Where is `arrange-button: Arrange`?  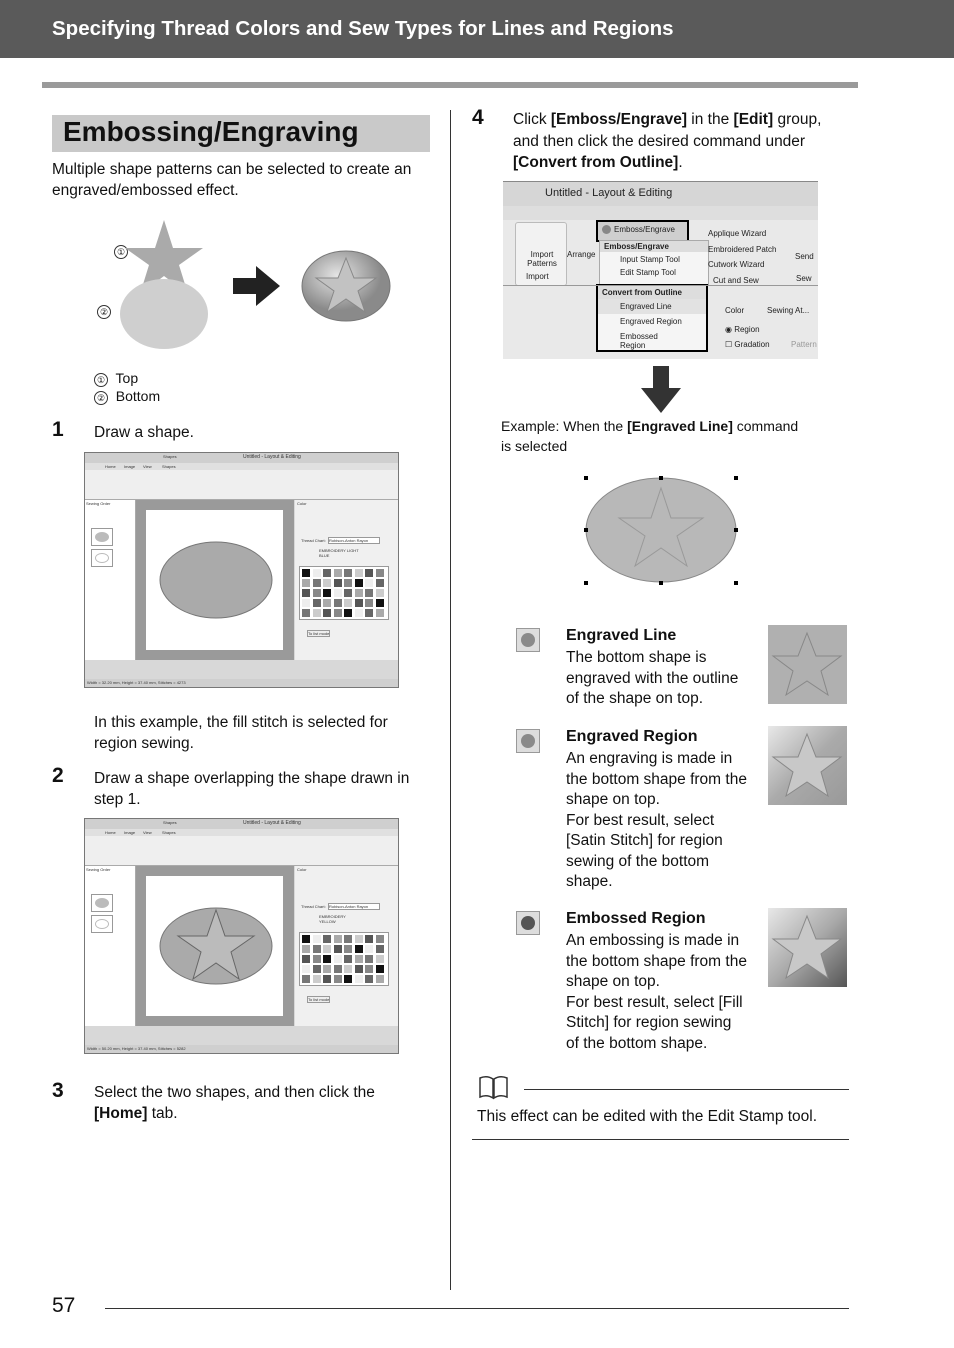 arrange-button: Arrange is located at coordinates (581, 254).